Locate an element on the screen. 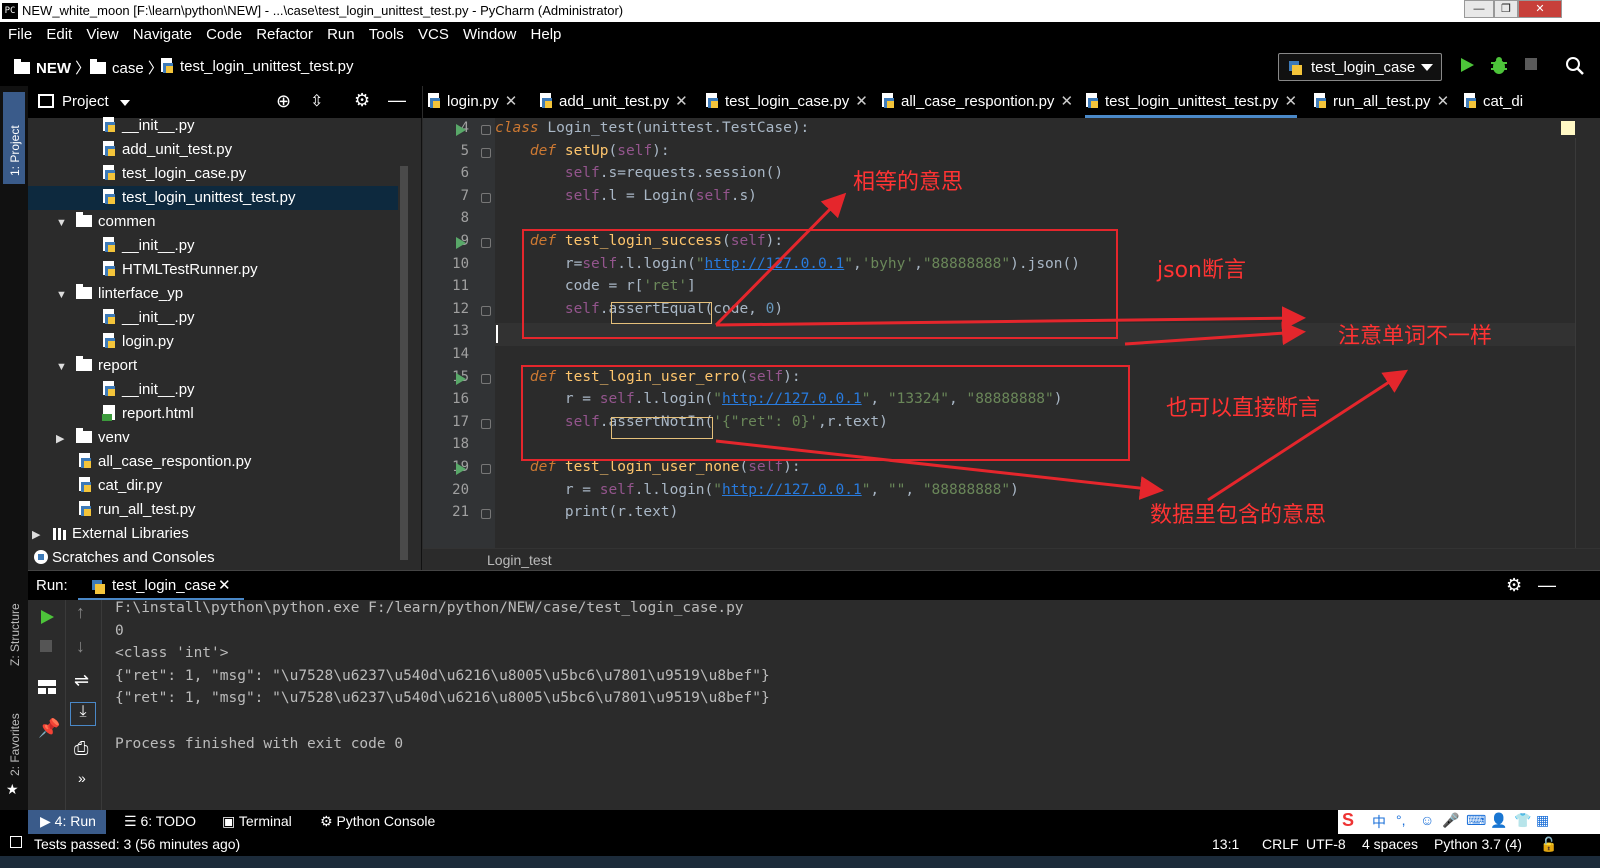 Image resolution: width=1600 pixels, height=868 pixels. maximize-button: ❐ is located at coordinates (1506, 9).